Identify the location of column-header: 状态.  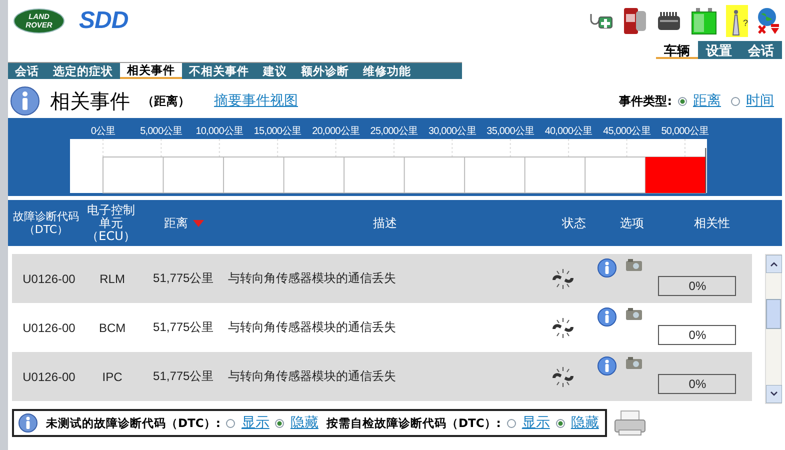
(574, 223).